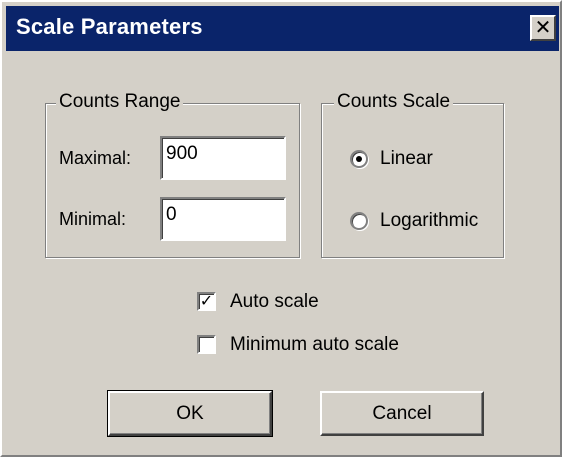  I want to click on close-icon: ✕, so click(543, 28).